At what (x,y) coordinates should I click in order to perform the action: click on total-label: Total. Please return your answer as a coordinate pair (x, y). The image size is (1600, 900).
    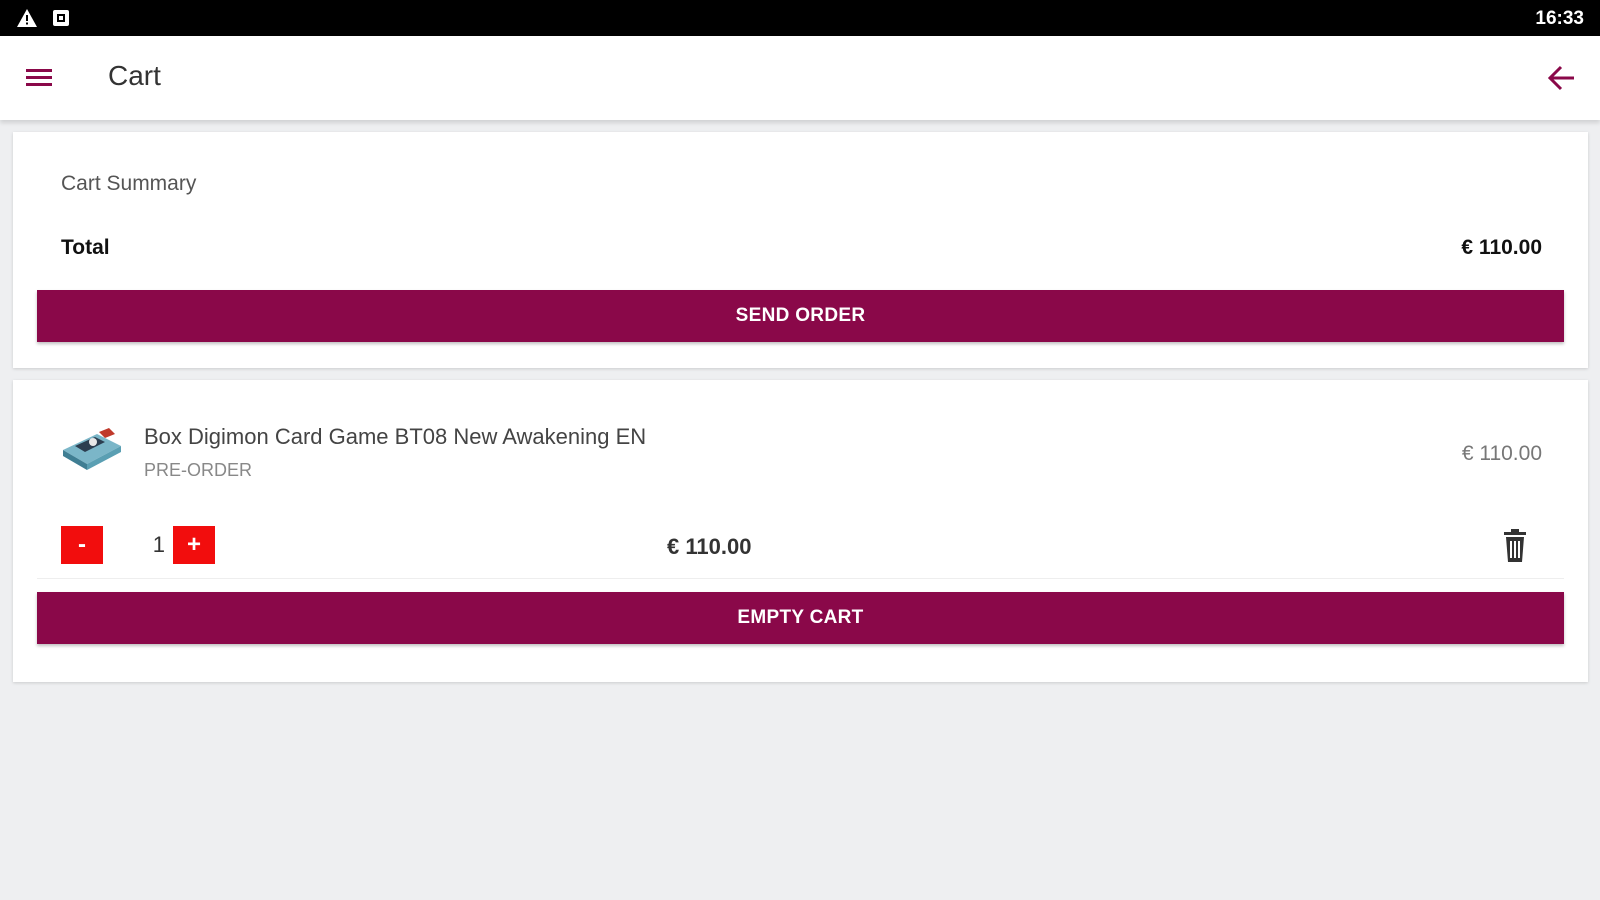
    Looking at the image, I should click on (85, 247).